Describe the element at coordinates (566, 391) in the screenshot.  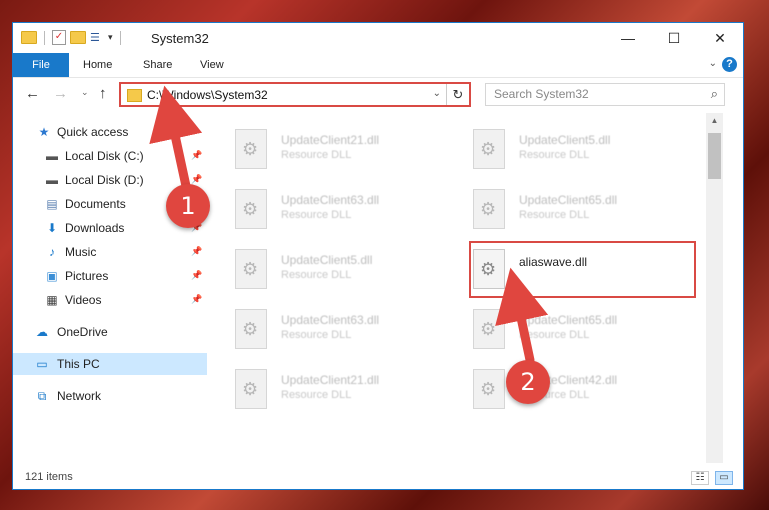
I see `file-item: ⚙ UpdateClient42.dll Resource DLL` at that location.